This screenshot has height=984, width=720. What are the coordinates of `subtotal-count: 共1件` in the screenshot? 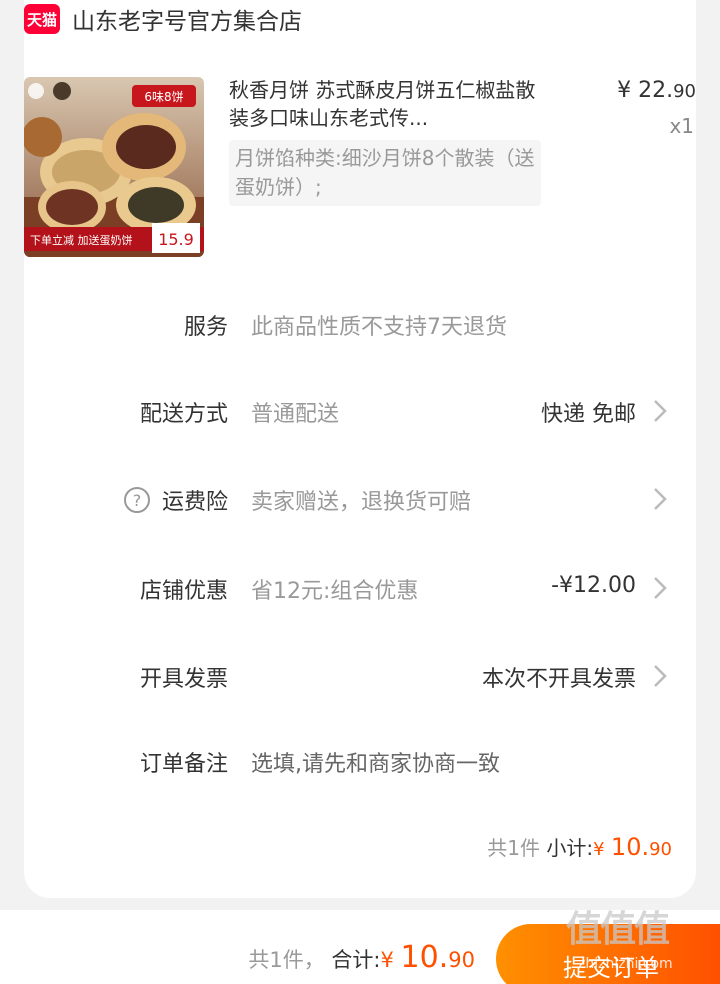 It's located at (513, 848).